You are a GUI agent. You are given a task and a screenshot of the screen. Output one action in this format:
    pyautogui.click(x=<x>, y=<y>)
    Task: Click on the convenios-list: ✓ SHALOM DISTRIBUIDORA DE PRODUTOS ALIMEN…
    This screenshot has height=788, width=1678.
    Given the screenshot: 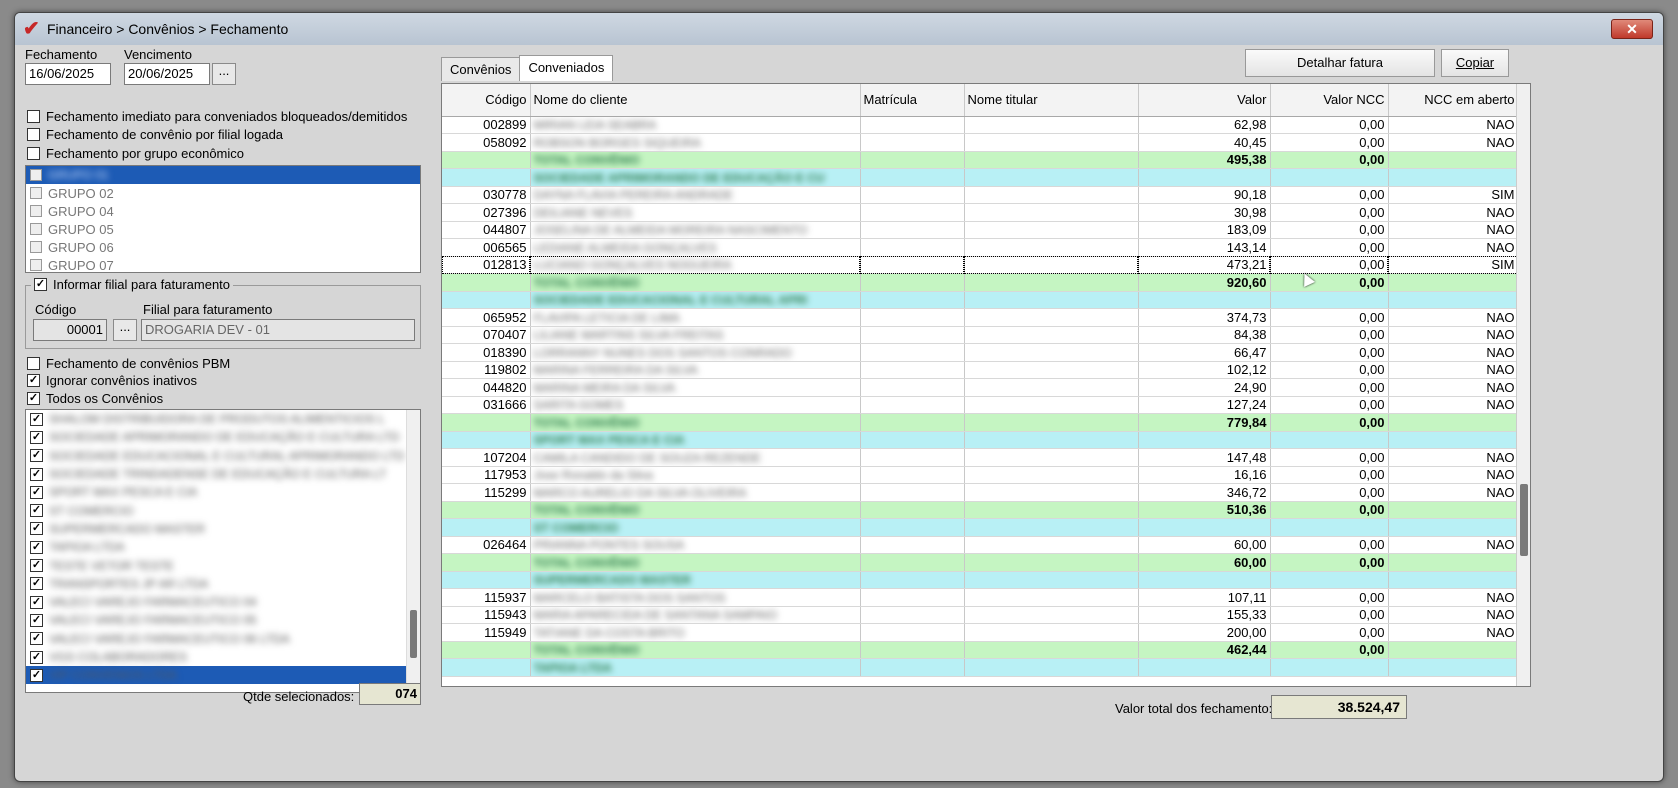 What is the action you would take?
    pyautogui.click(x=223, y=551)
    